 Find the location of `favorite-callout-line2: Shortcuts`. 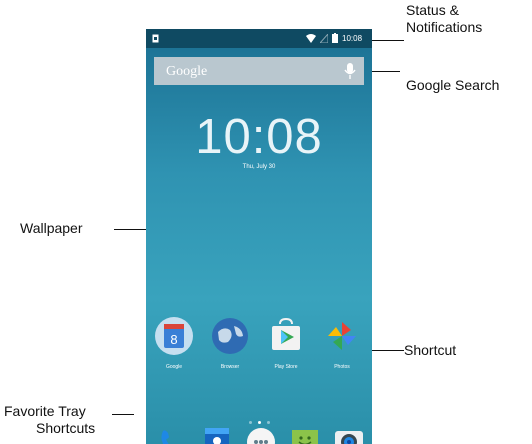

favorite-callout-line2: Shortcuts is located at coordinates (66, 428).